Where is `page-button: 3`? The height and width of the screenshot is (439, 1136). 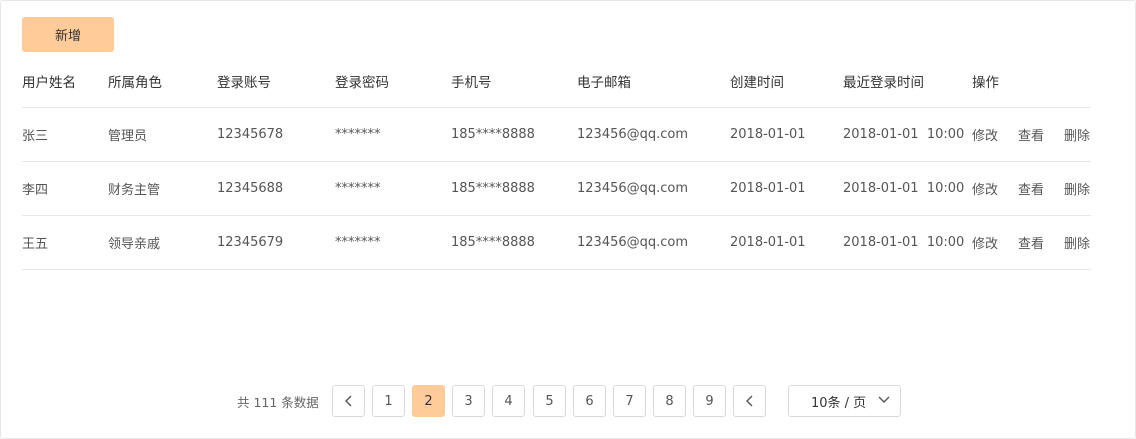
page-button: 3 is located at coordinates (468, 401).